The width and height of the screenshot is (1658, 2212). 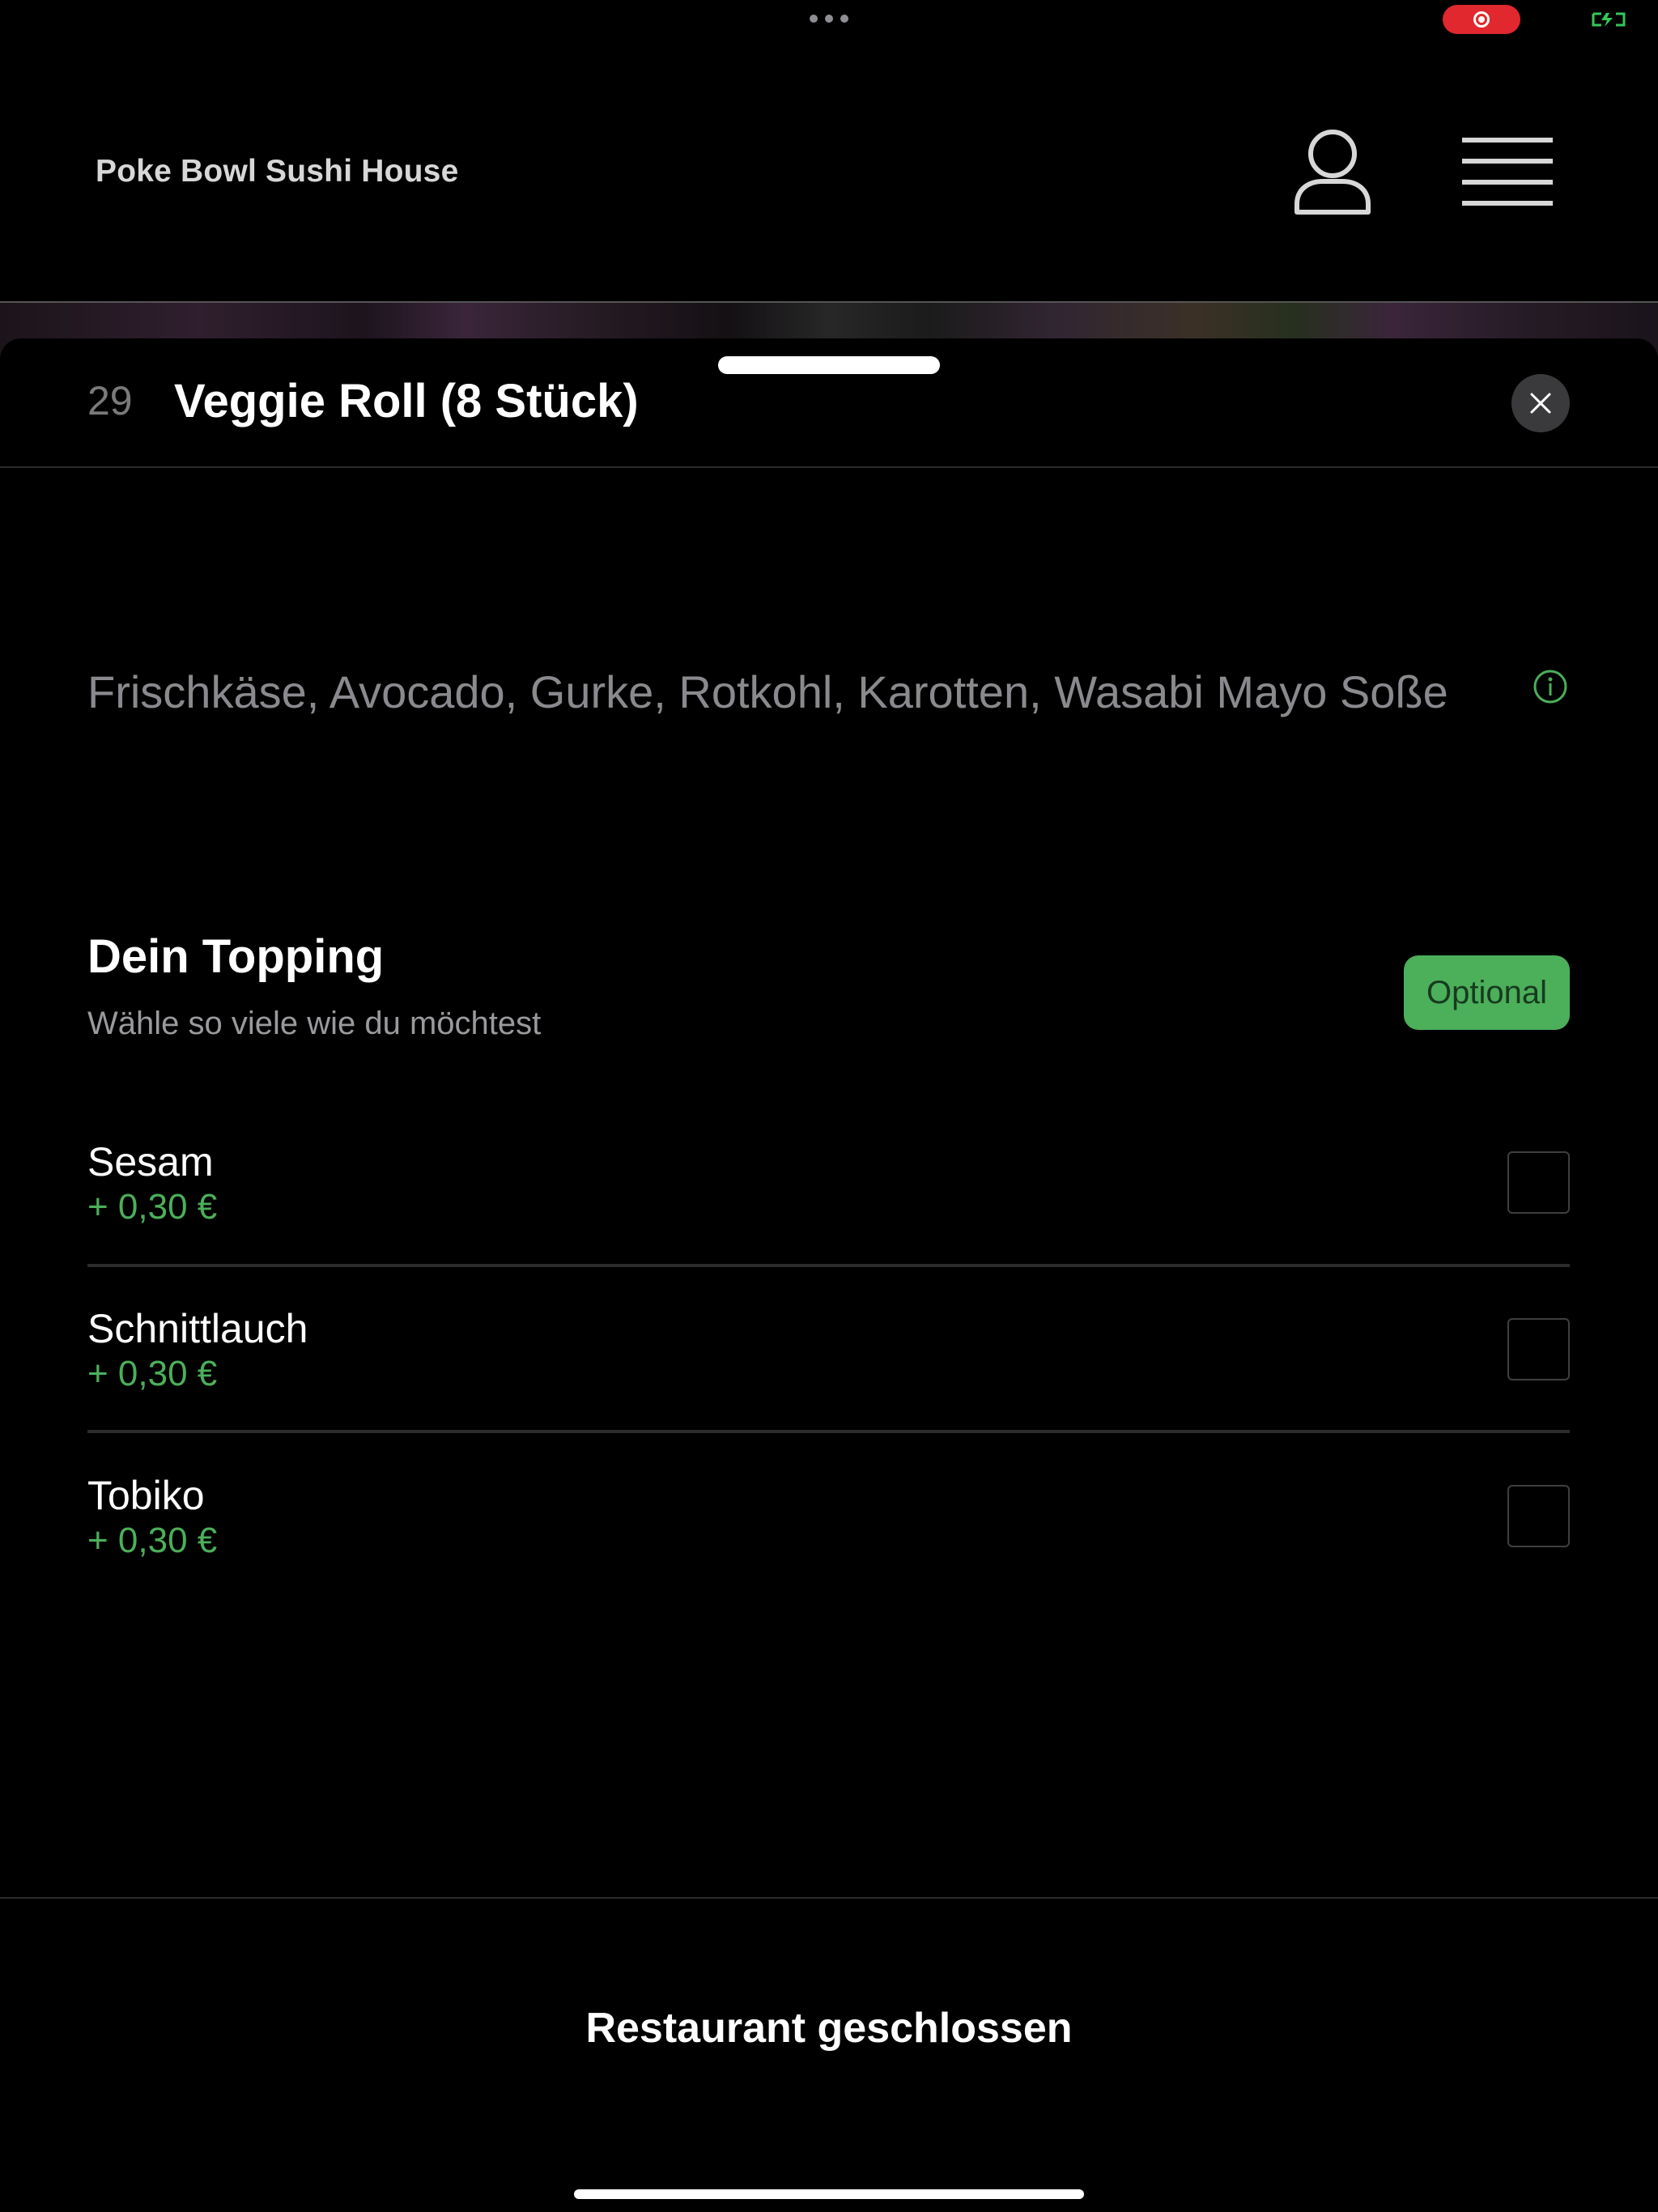 I want to click on battery-charging-icon, so click(x=1609, y=19).